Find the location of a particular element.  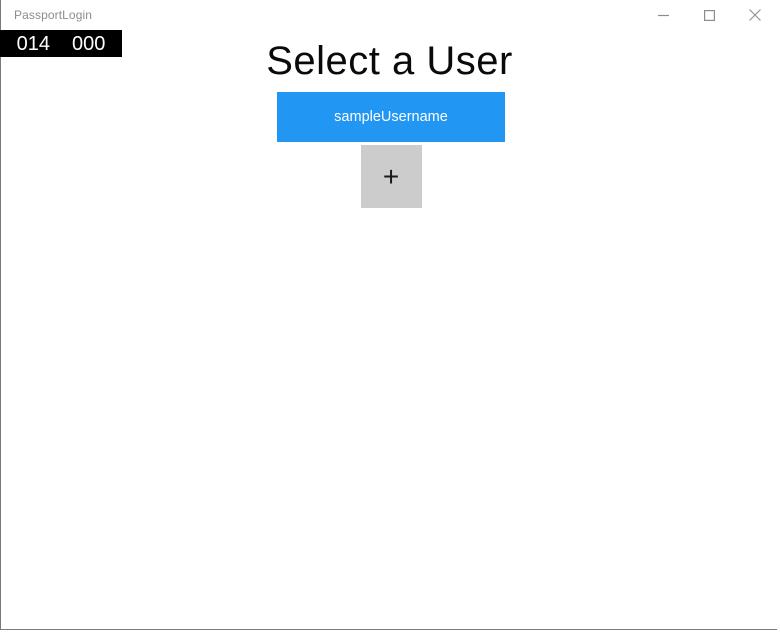

maximize-icon is located at coordinates (709, 15).